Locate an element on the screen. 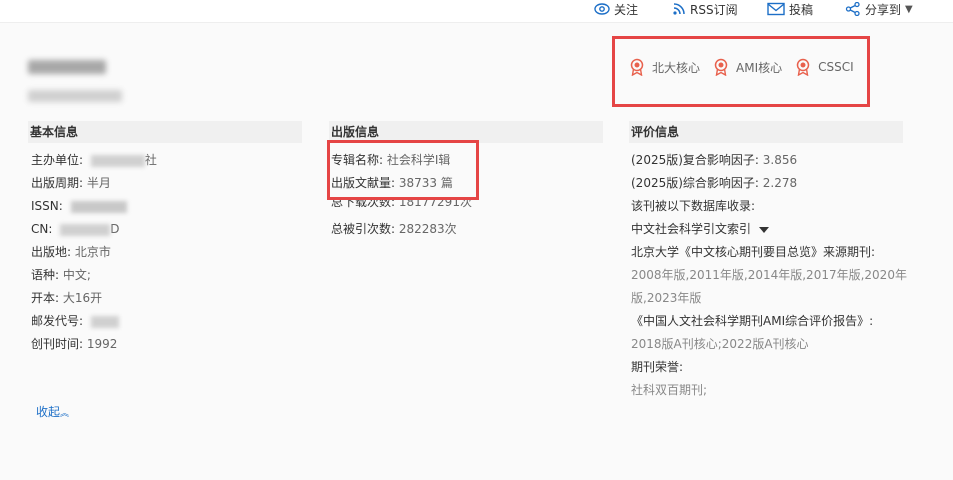 The height and width of the screenshot is (480, 953). row-place: 出版地: 北京市 is located at coordinates (71, 252).